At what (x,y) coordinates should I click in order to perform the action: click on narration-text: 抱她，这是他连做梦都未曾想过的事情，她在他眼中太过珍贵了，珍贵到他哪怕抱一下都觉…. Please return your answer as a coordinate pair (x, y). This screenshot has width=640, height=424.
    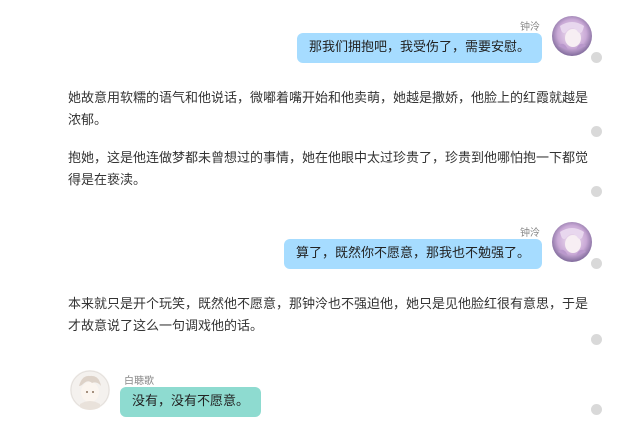
    Looking at the image, I should click on (328, 169).